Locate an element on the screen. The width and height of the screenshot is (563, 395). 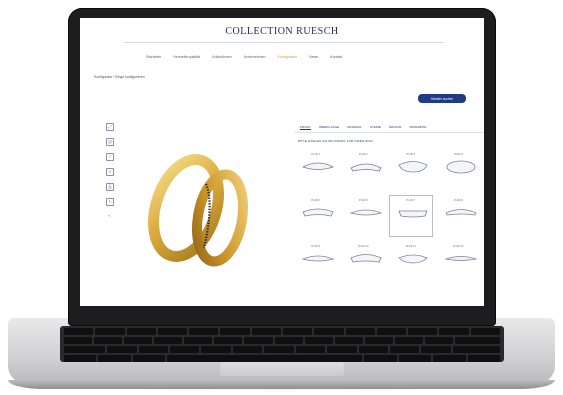
profile-option: Profil 10 is located at coordinates (364, 262).